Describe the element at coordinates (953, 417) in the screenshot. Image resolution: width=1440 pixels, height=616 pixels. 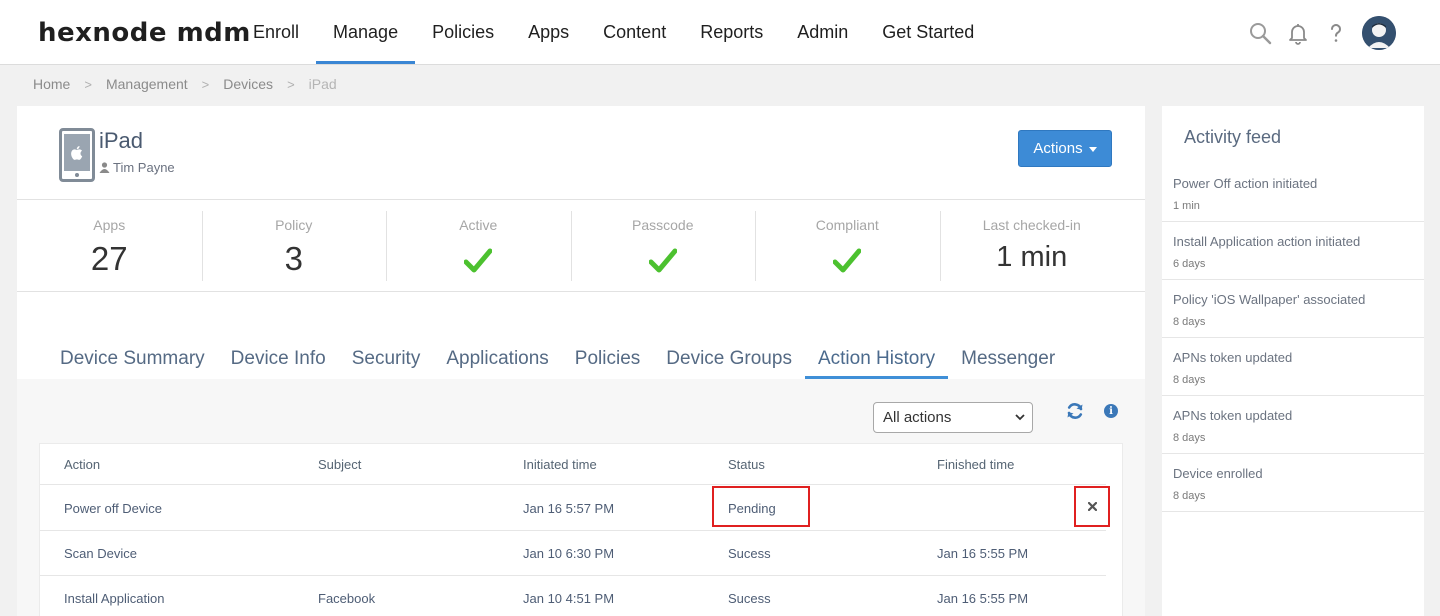
I see `action-filter-select: All actions` at that location.